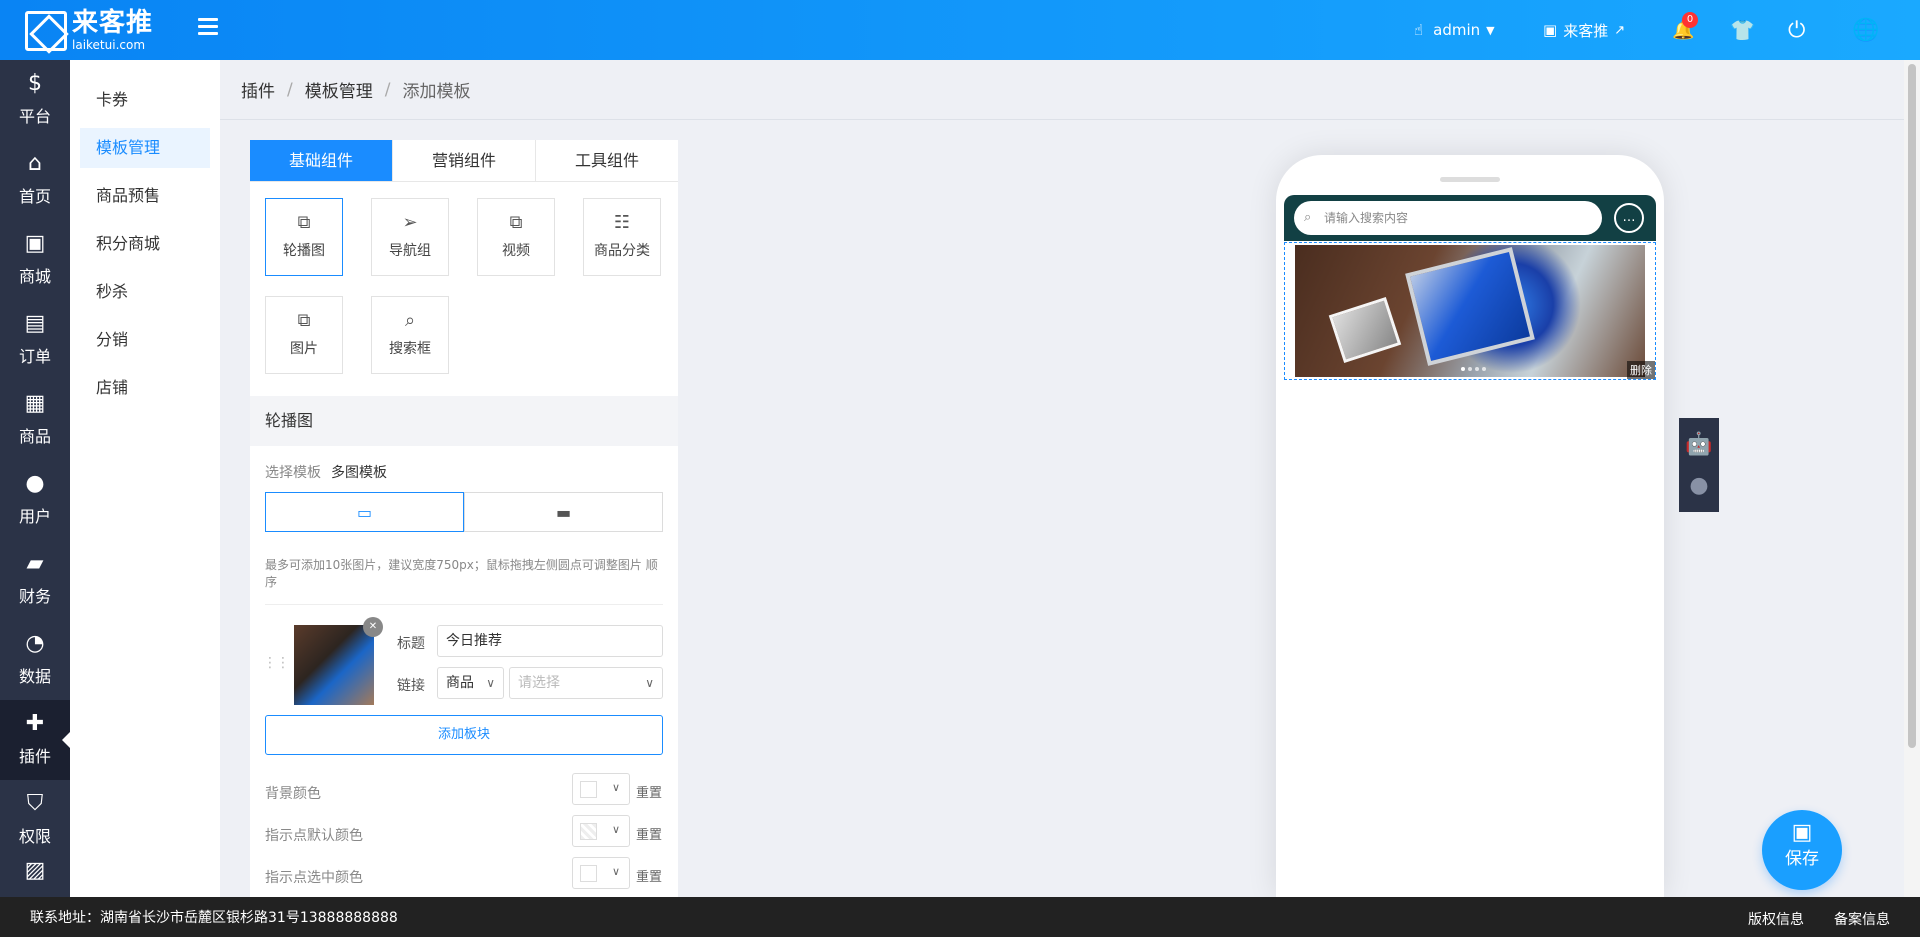 Image resolution: width=1920 pixels, height=937 pixels. What do you see at coordinates (410, 237) in the screenshot?
I see `component-nav-group: ➢ 导航组` at bounding box center [410, 237].